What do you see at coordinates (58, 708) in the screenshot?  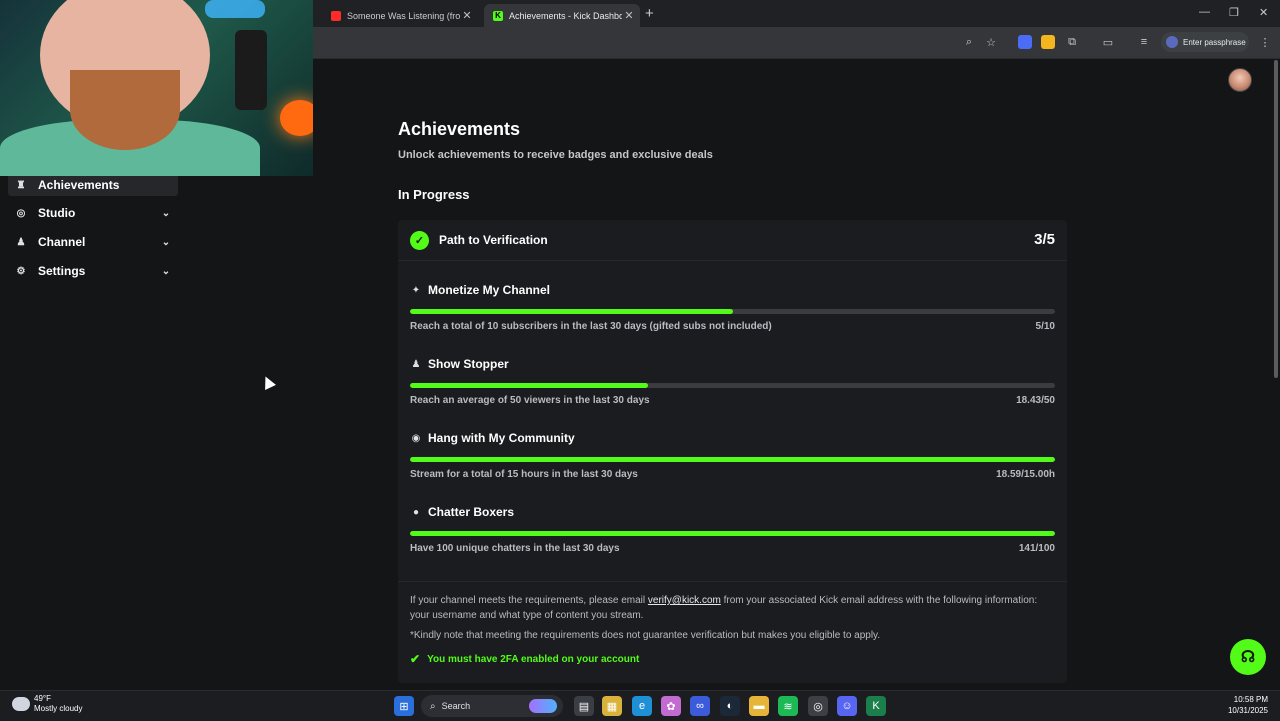 I see `weather-condition: Mostly cloudy` at bounding box center [58, 708].